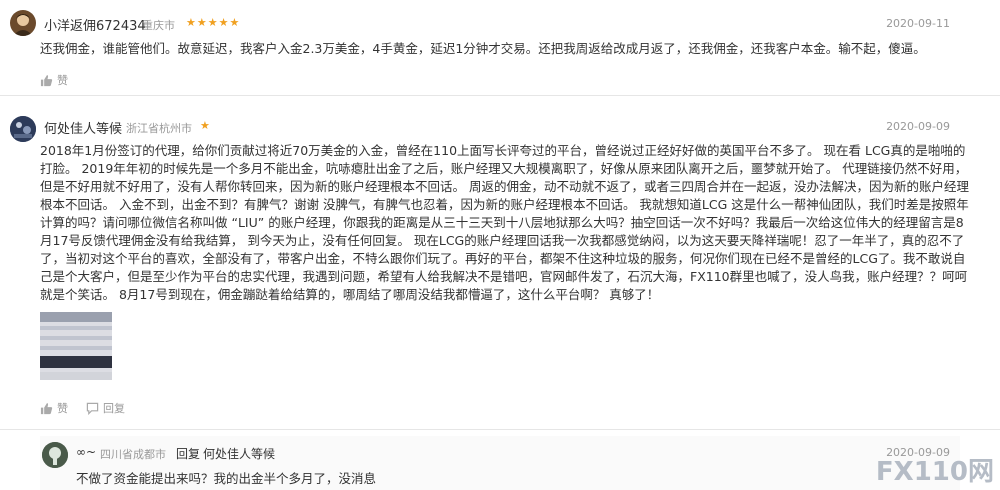 The width and height of the screenshot is (1000, 490). Describe the element at coordinates (133, 454) in the screenshot. I see `reply-user-location: 四川省成都市` at that location.